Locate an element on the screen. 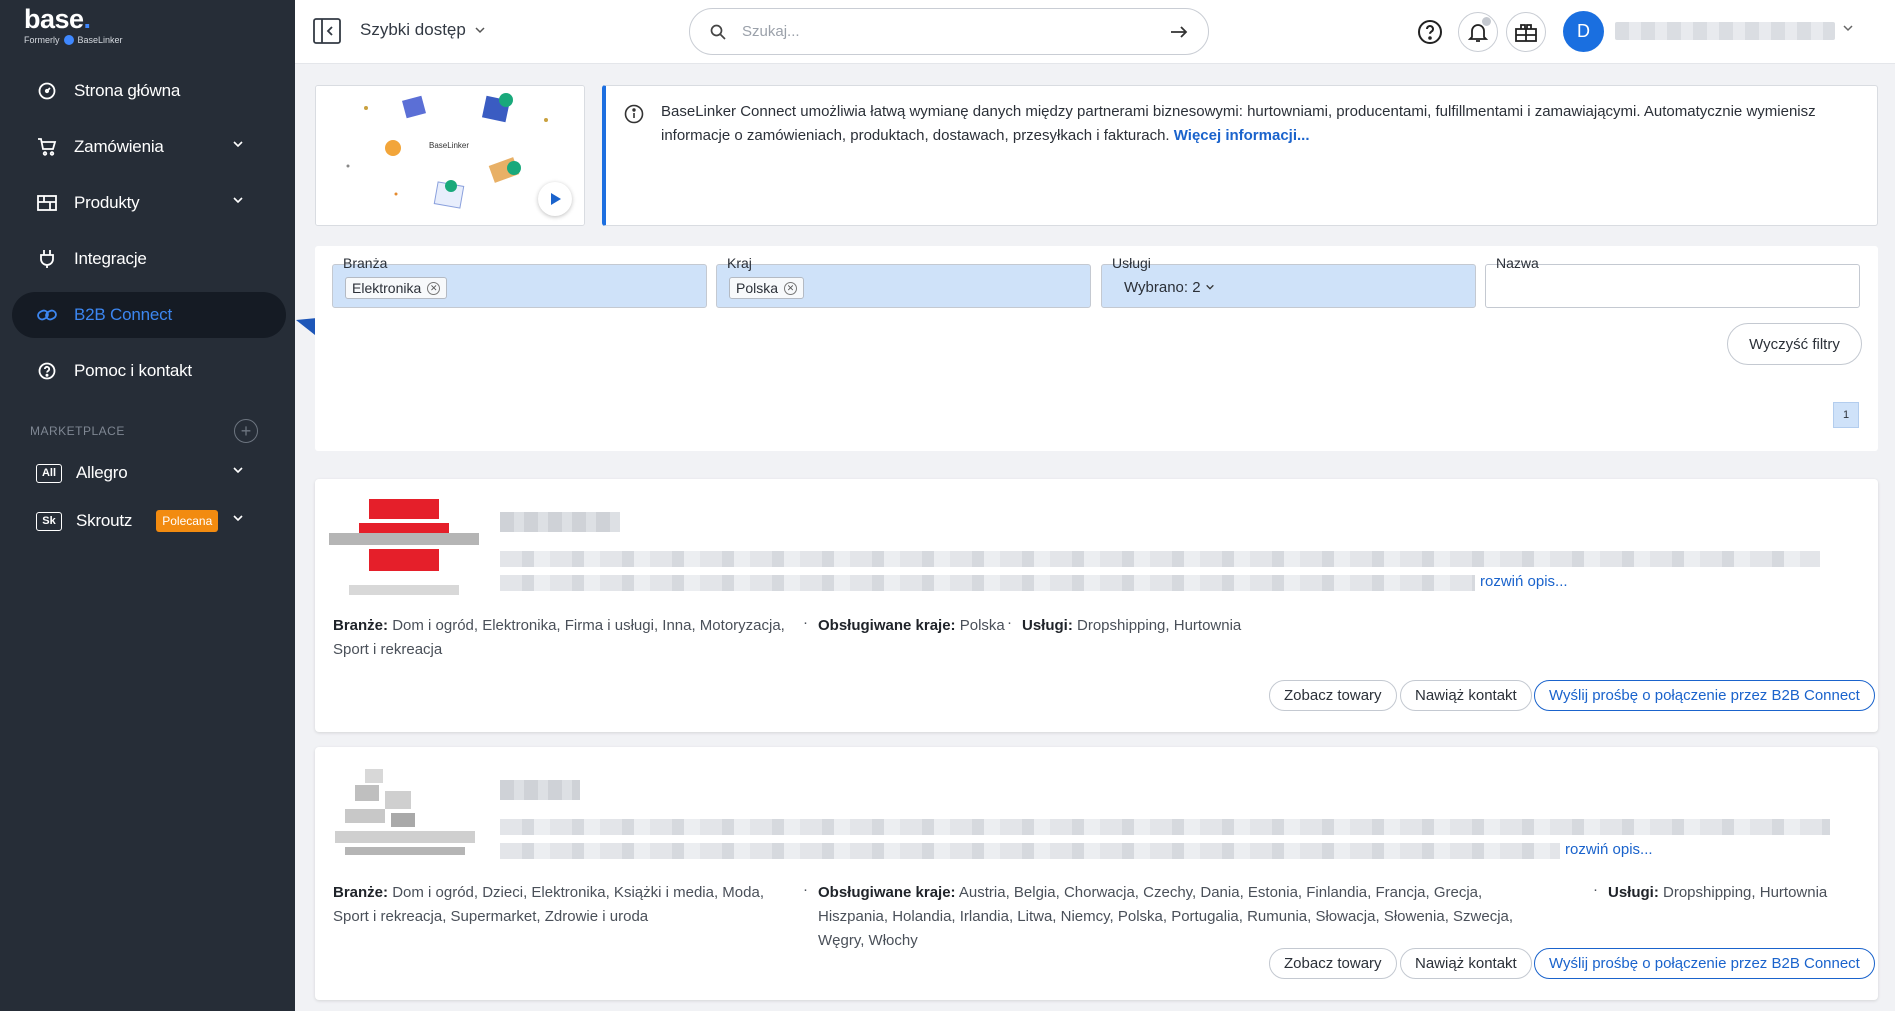  plus-icon: + is located at coordinates (246, 431).